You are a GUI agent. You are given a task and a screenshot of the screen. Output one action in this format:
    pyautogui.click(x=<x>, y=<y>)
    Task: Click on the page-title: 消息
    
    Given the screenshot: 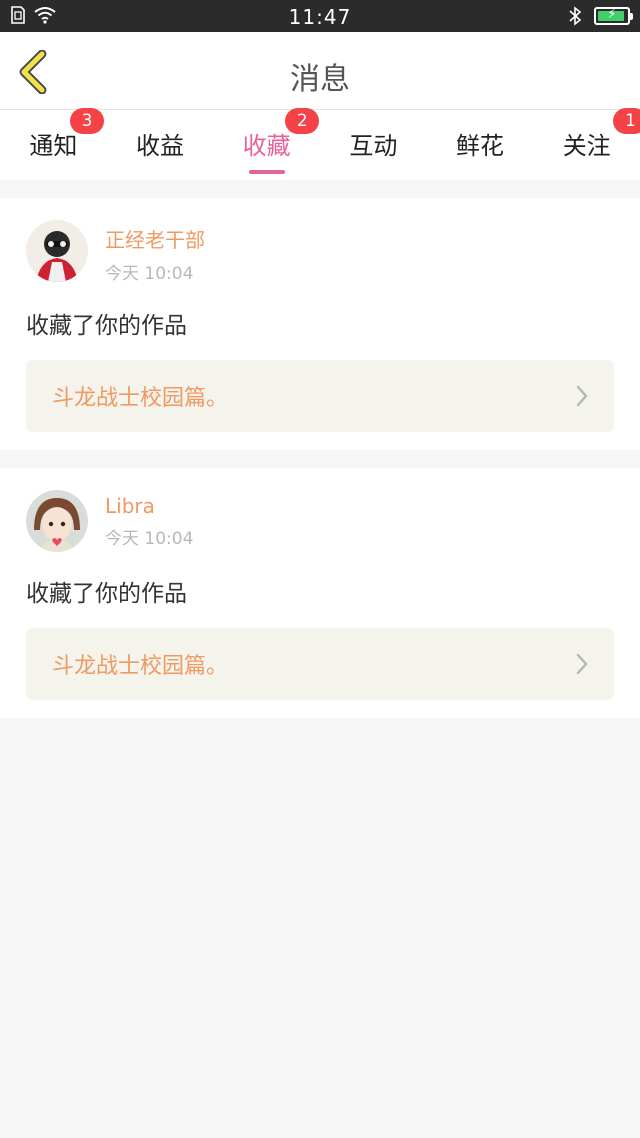 What is the action you would take?
    pyautogui.click(x=320, y=79)
    